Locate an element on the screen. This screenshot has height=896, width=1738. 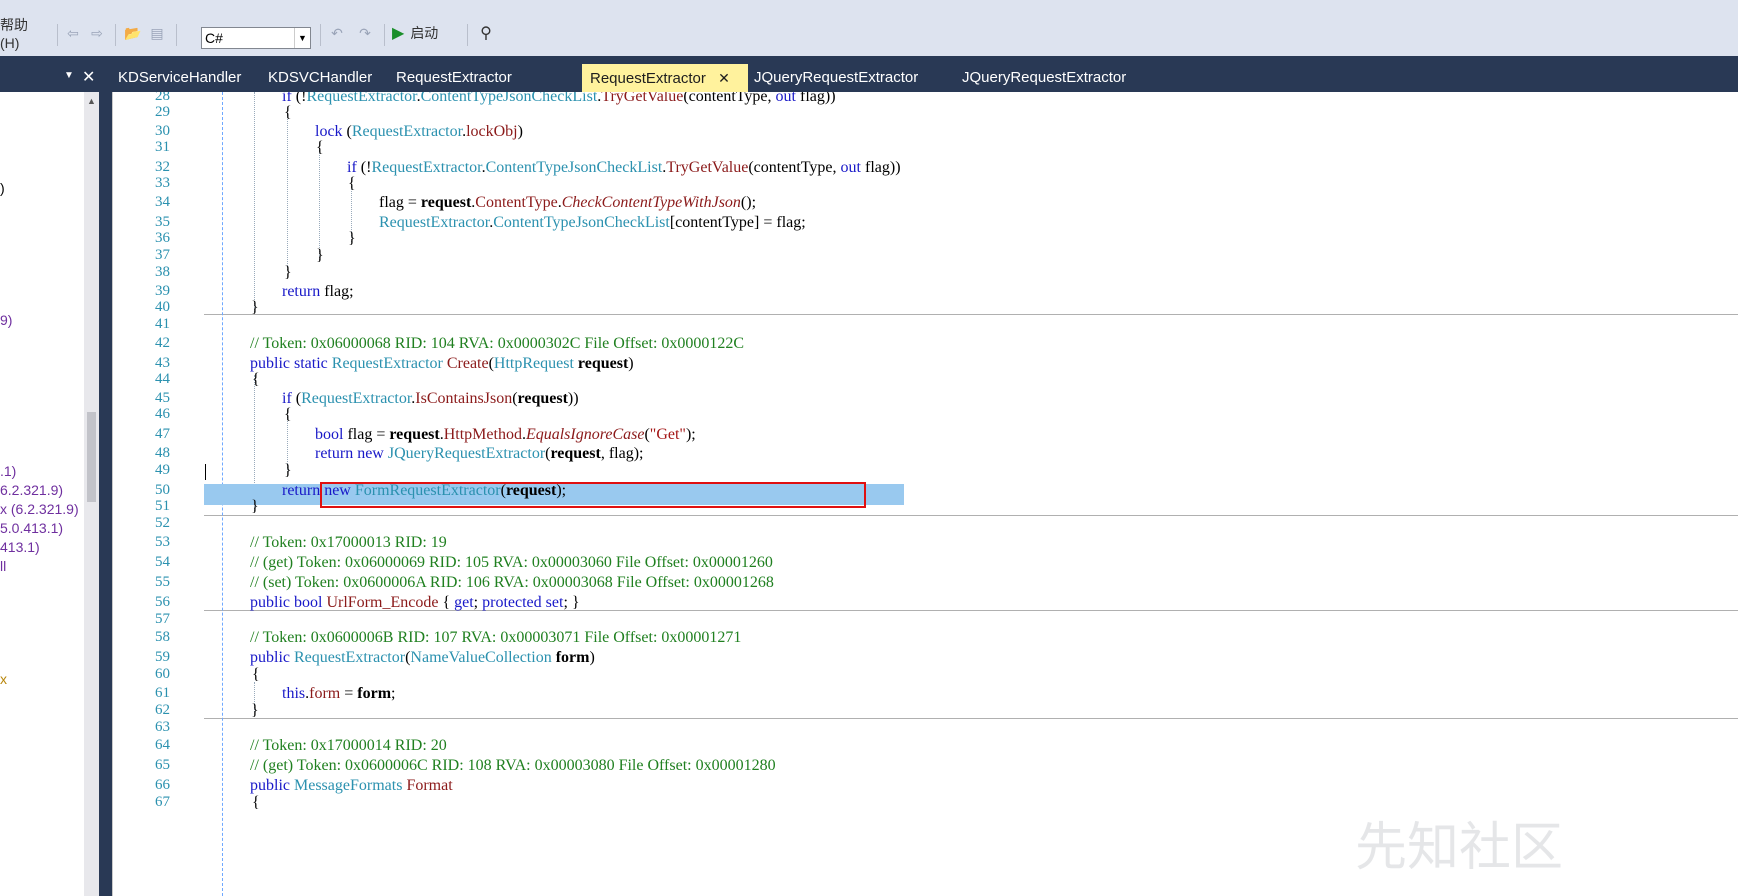
tab-requestextractor-active: RequestExtractor ✕ is located at coordinates (665, 78).